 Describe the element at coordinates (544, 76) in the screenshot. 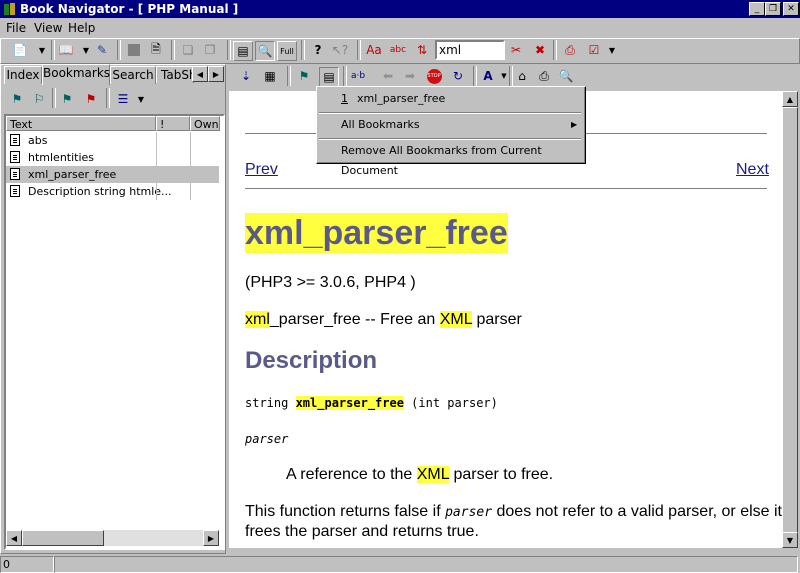

I see `print-icon: ⎙` at that location.